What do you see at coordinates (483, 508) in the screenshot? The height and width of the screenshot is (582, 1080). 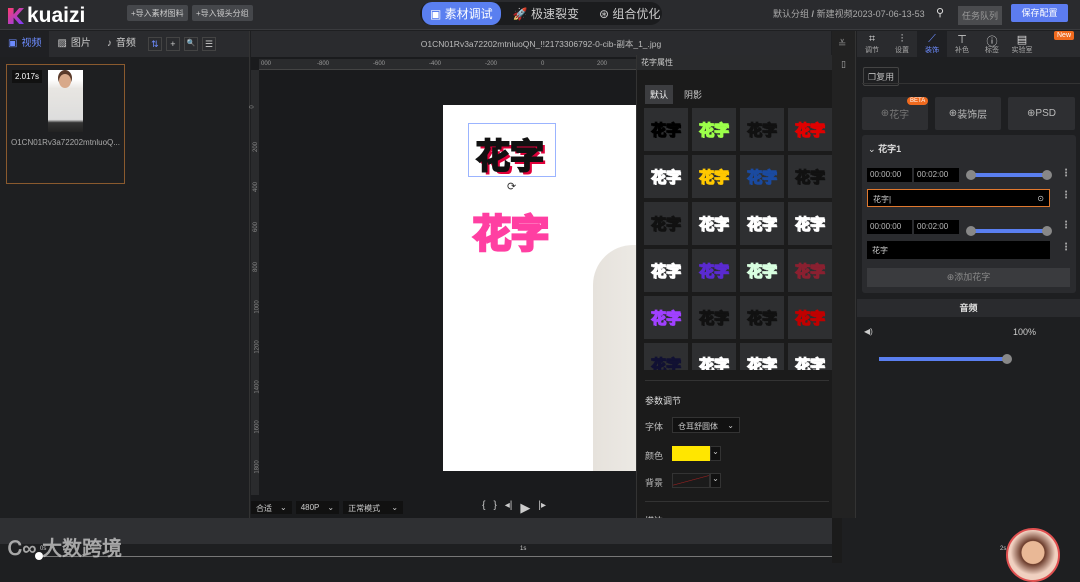 I see `mark-in-icon: {` at bounding box center [483, 508].